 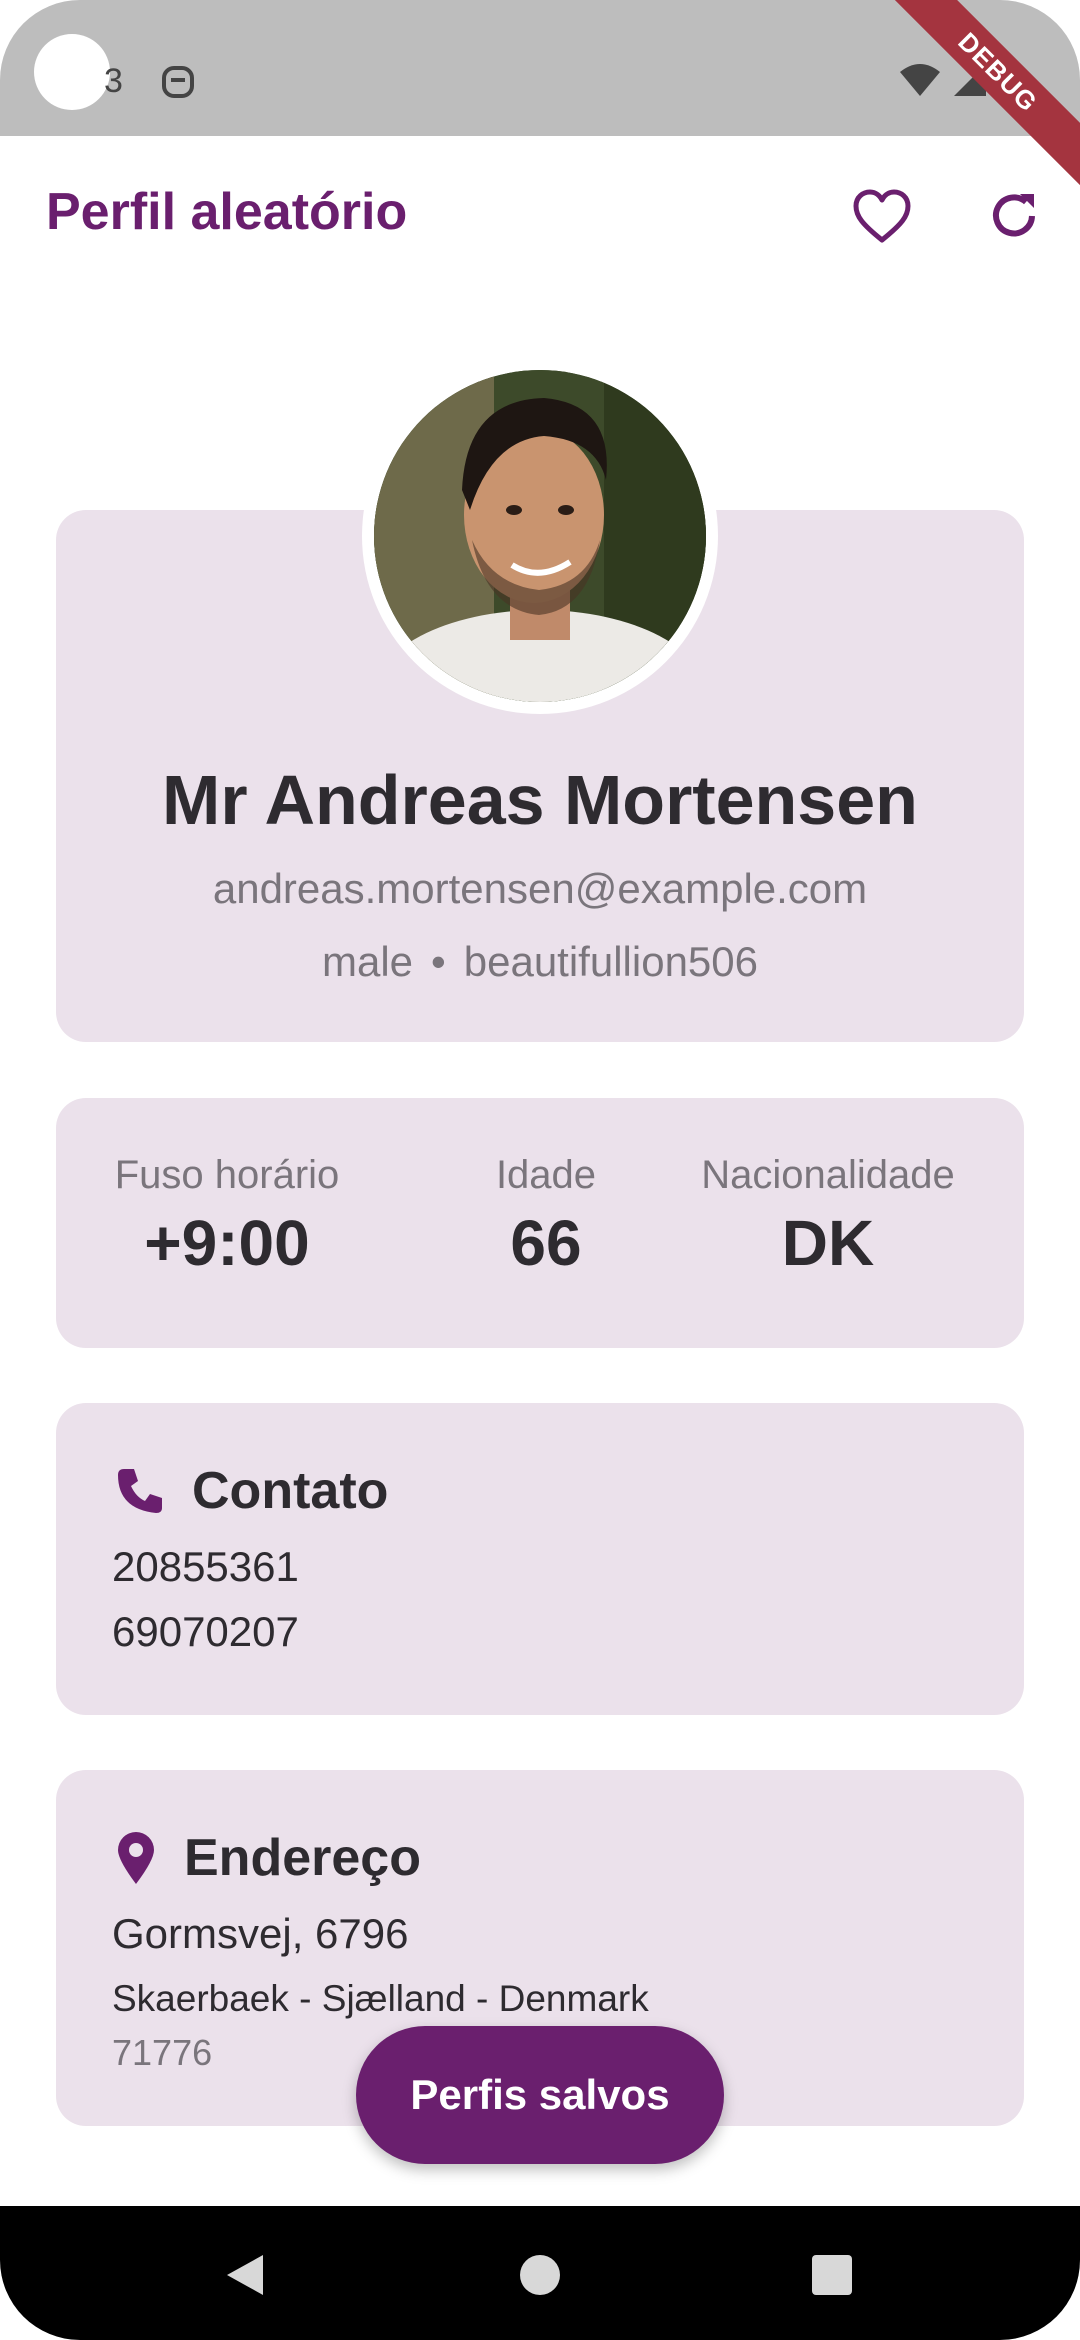 I want to click on stat-label: Nacionalidade, so click(x=828, y=1175).